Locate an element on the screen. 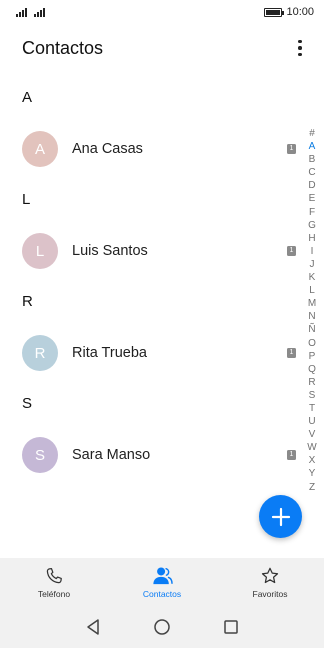 The width and height of the screenshot is (324, 648). home-icon is located at coordinates (162, 627).